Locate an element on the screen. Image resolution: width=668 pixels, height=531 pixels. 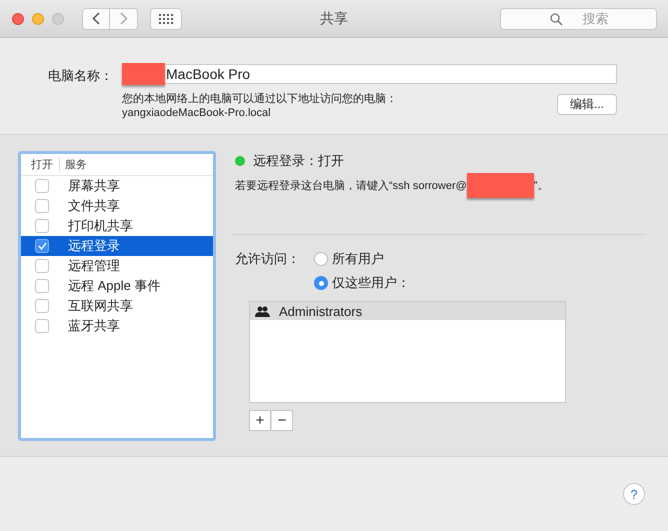
search-icon is located at coordinates (556, 19).